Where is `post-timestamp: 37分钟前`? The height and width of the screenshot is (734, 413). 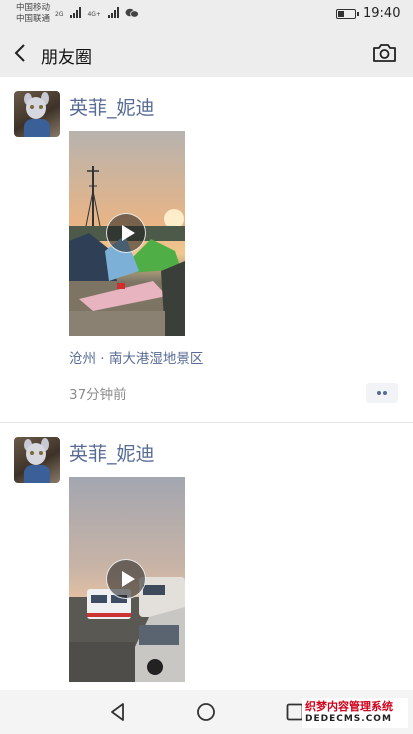 post-timestamp: 37分钟前 is located at coordinates (98, 395).